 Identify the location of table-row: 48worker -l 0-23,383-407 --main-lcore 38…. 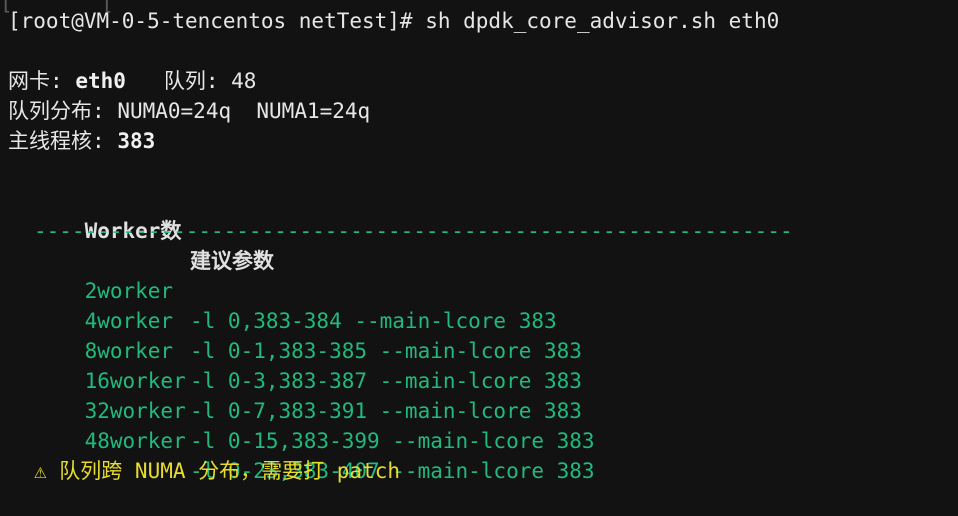
(384, 439).